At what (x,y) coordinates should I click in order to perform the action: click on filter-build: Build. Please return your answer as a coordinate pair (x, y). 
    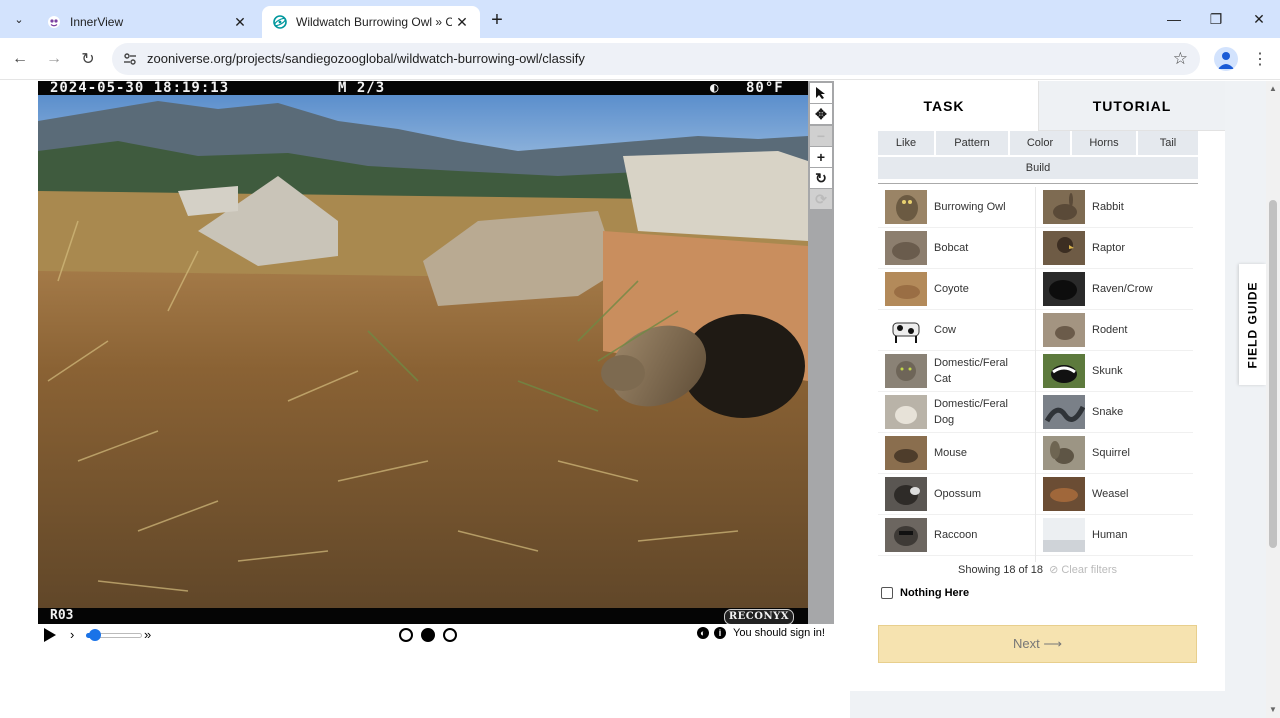
    Looking at the image, I should click on (1038, 167).